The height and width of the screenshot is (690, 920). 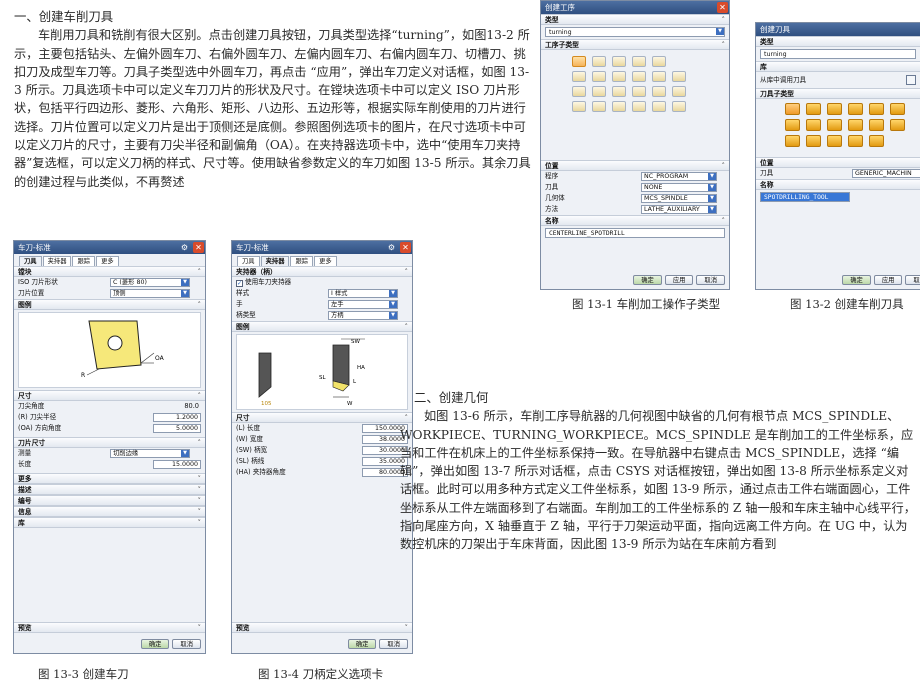 I want to click on tool-select: NONE ▼, so click(x=679, y=187).